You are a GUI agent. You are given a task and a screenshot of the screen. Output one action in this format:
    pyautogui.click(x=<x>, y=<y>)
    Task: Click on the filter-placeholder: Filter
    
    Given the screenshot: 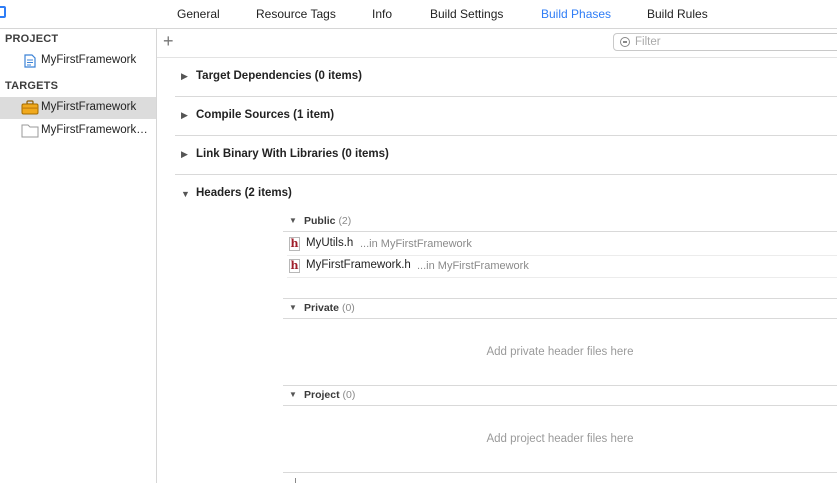 What is the action you would take?
    pyautogui.click(x=648, y=42)
    